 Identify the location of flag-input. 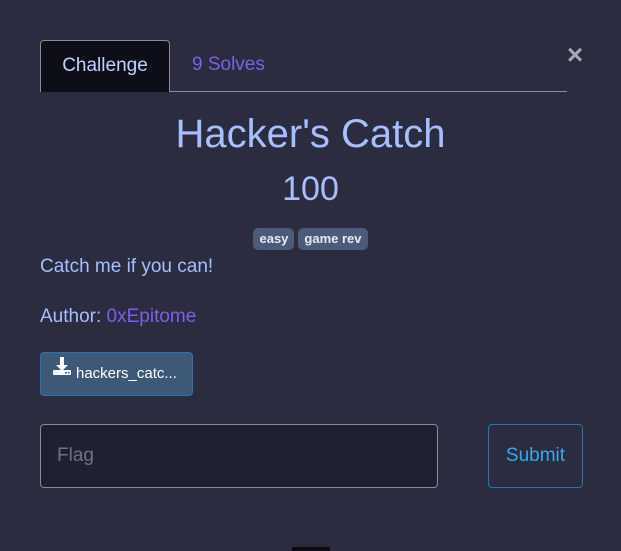
(239, 456).